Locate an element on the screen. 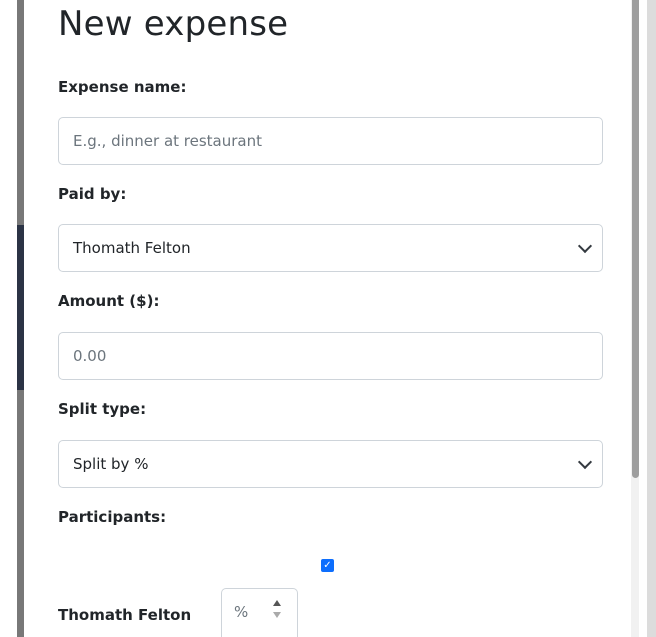  split-type-selected-value: Split by % is located at coordinates (111, 464).